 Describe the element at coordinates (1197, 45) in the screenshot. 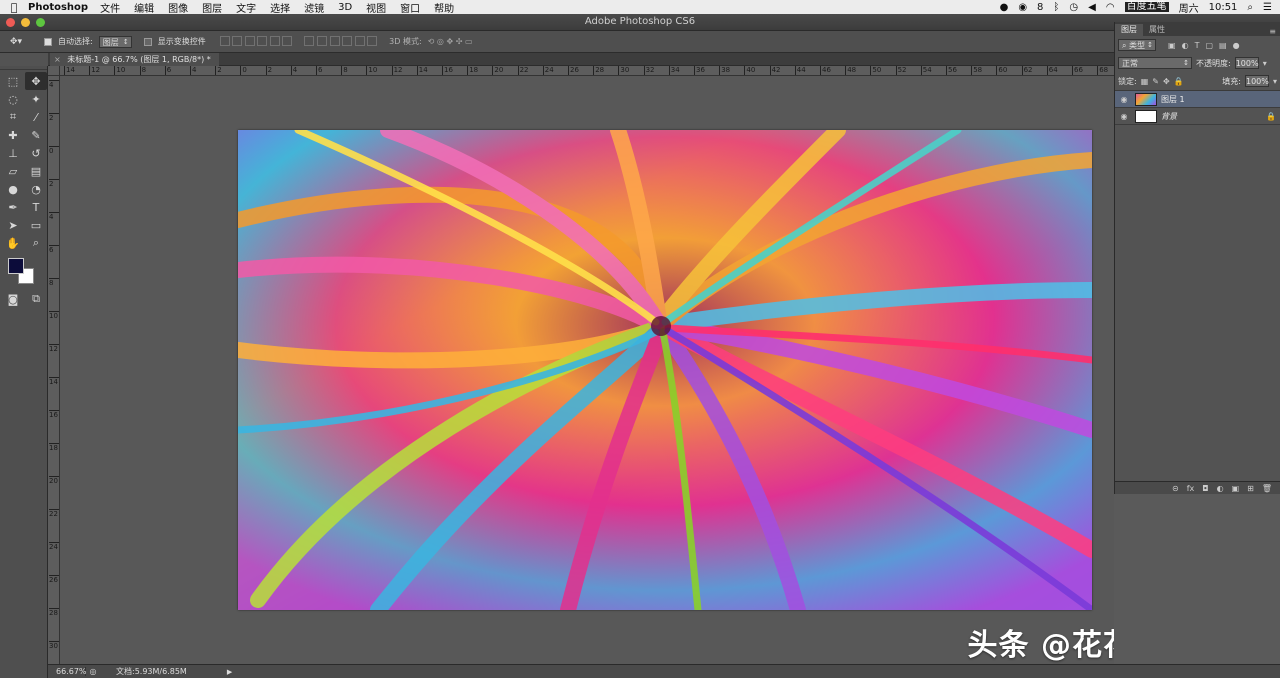

I see `filter-type-icon: T` at that location.